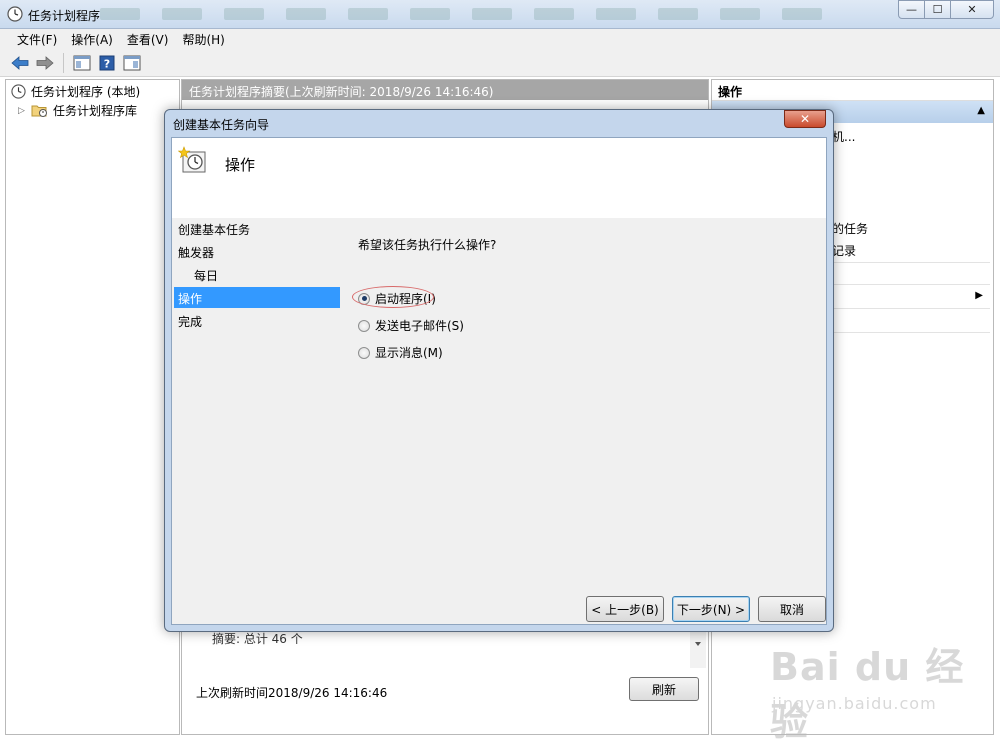 This screenshot has height=742, width=1000. I want to click on back-step-button: < 上一步(B), so click(625, 609).